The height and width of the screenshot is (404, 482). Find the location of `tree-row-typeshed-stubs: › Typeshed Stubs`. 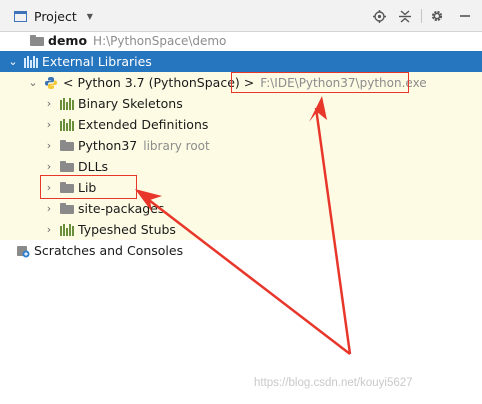

tree-row-typeshed-stubs: › Typeshed Stubs is located at coordinates (241, 229).